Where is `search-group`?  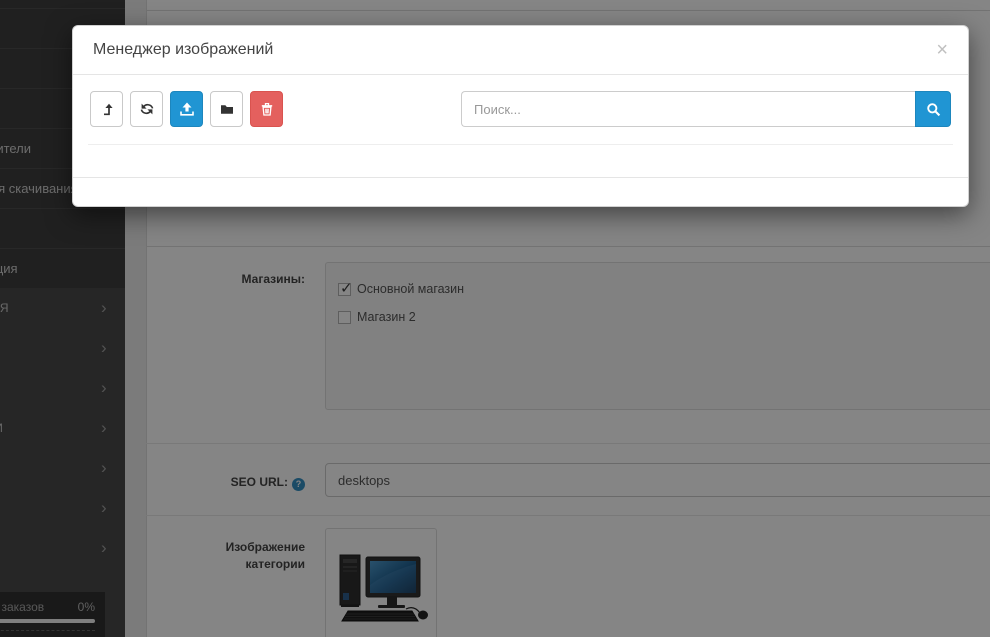 search-group is located at coordinates (706, 109).